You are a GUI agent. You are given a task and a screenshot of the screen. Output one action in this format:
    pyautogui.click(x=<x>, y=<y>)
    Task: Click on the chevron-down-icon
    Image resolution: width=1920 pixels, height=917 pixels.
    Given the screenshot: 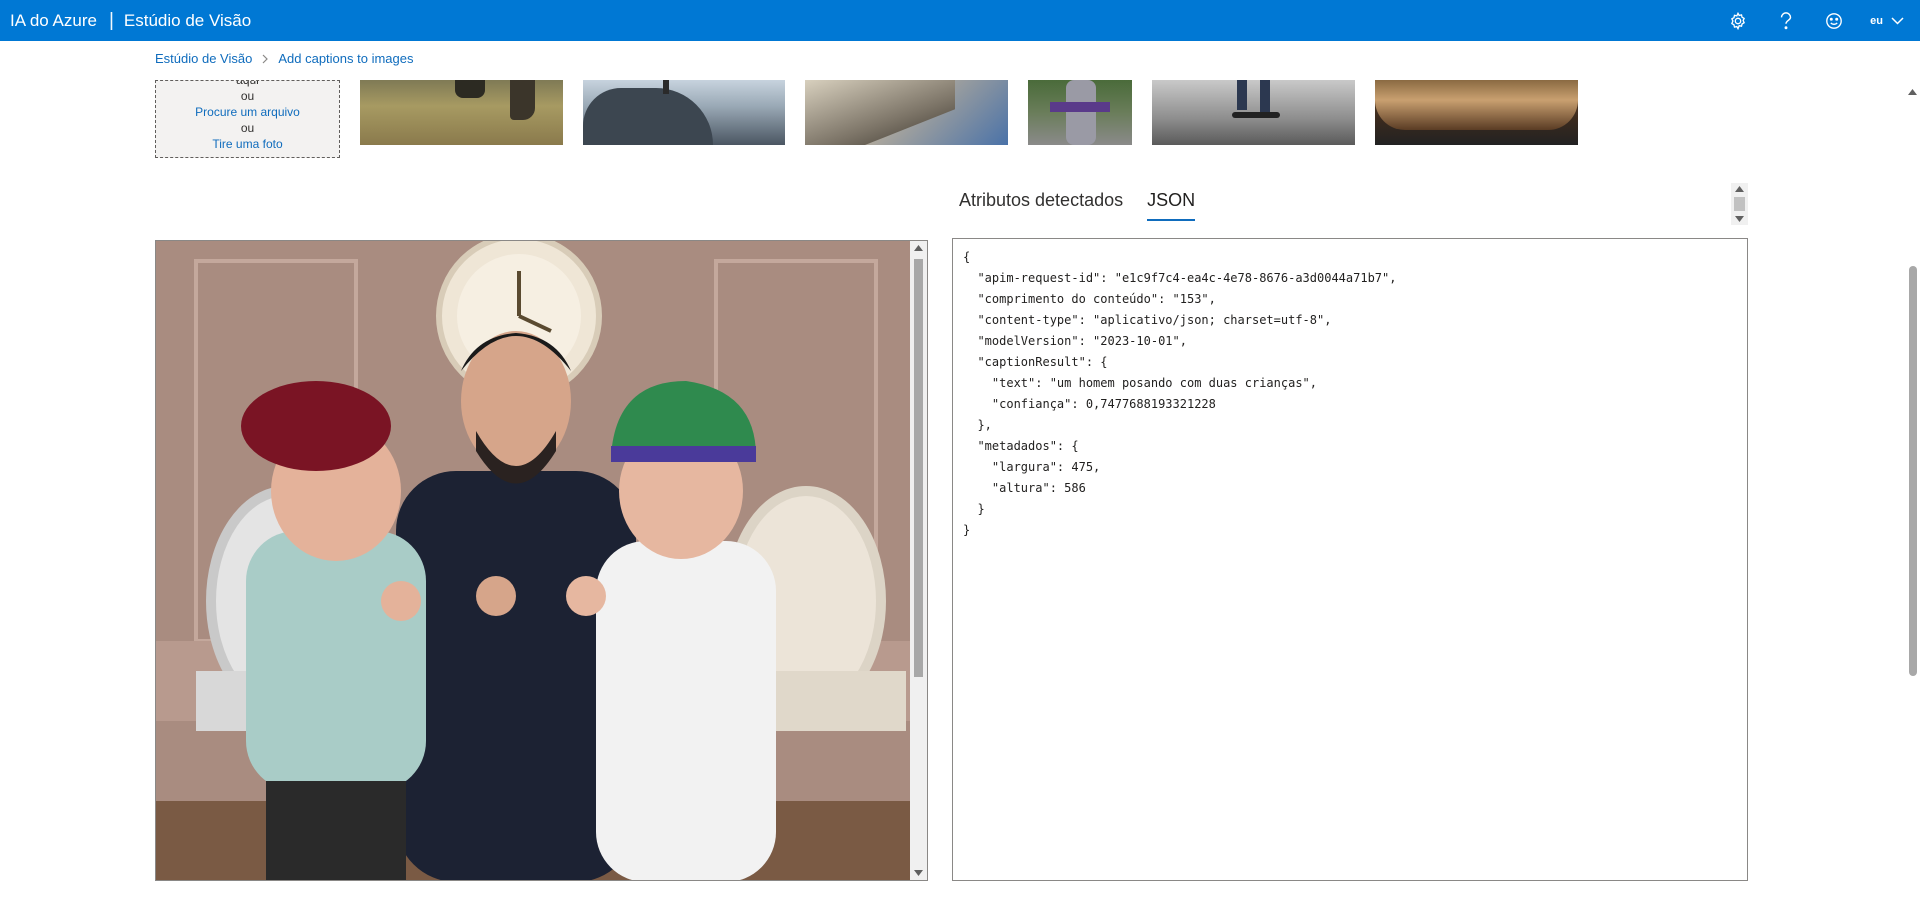 What is the action you would take?
    pyautogui.click(x=1897, y=20)
    